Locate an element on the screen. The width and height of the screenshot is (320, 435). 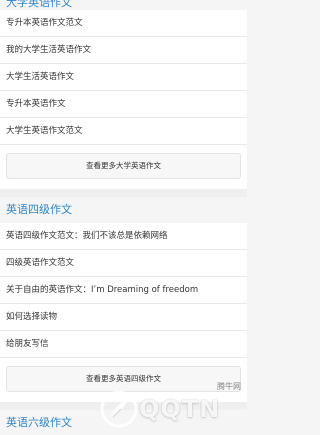
section-title: 大学英语作文 is located at coordinates (123, 5).